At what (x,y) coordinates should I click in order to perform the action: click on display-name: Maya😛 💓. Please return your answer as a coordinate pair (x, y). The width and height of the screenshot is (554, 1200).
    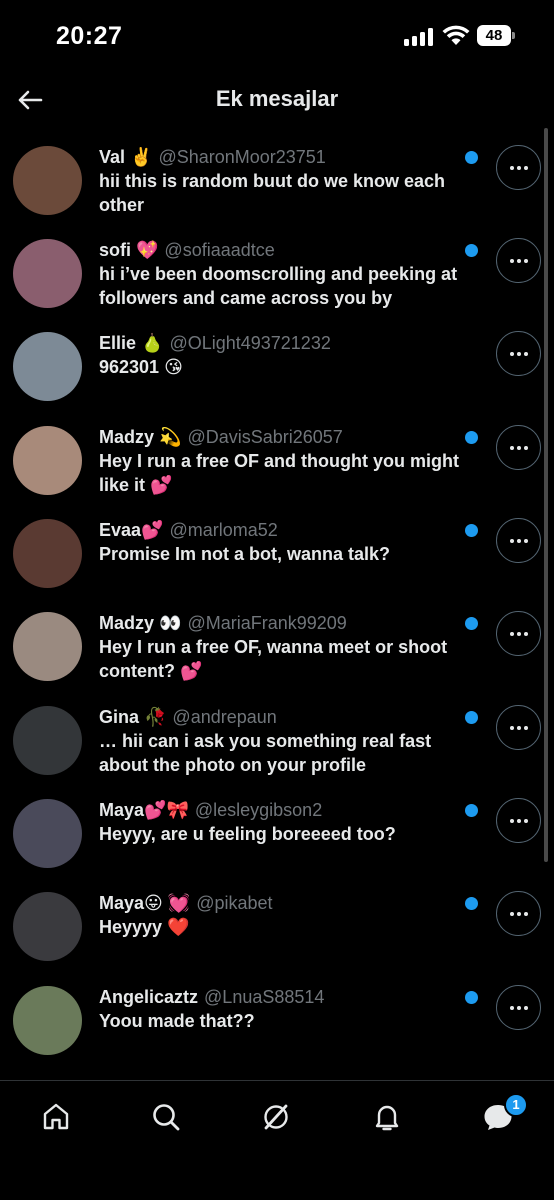
    Looking at the image, I should click on (145, 903).